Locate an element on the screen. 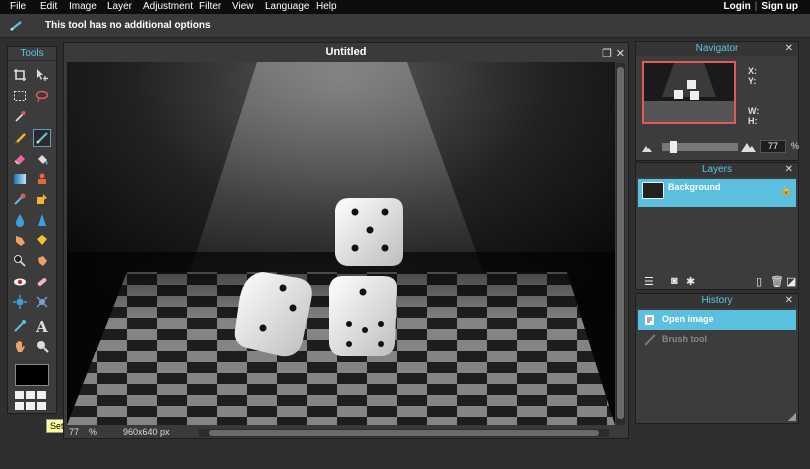 Image resolution: width=810 pixels, height=469 pixels. spot-heal-tool is located at coordinates (42, 282).